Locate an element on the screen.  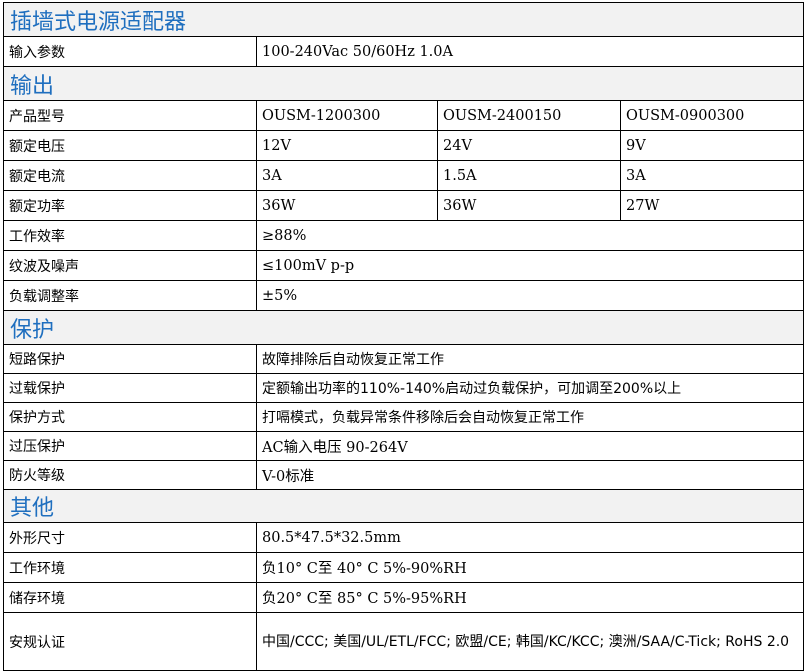
model-cell: OUSM-1200300 is located at coordinates (347, 115).